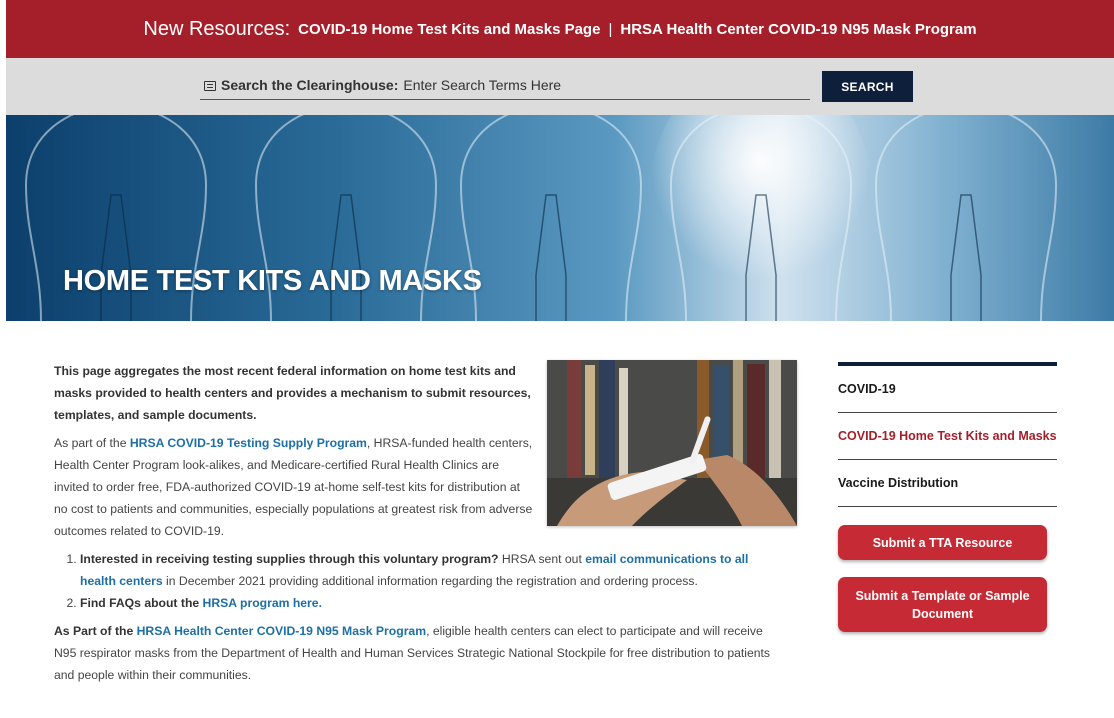 The image size is (1114, 718). What do you see at coordinates (482, 84) in the screenshot?
I see `search-placeholder: Enter Search Terms Here` at bounding box center [482, 84].